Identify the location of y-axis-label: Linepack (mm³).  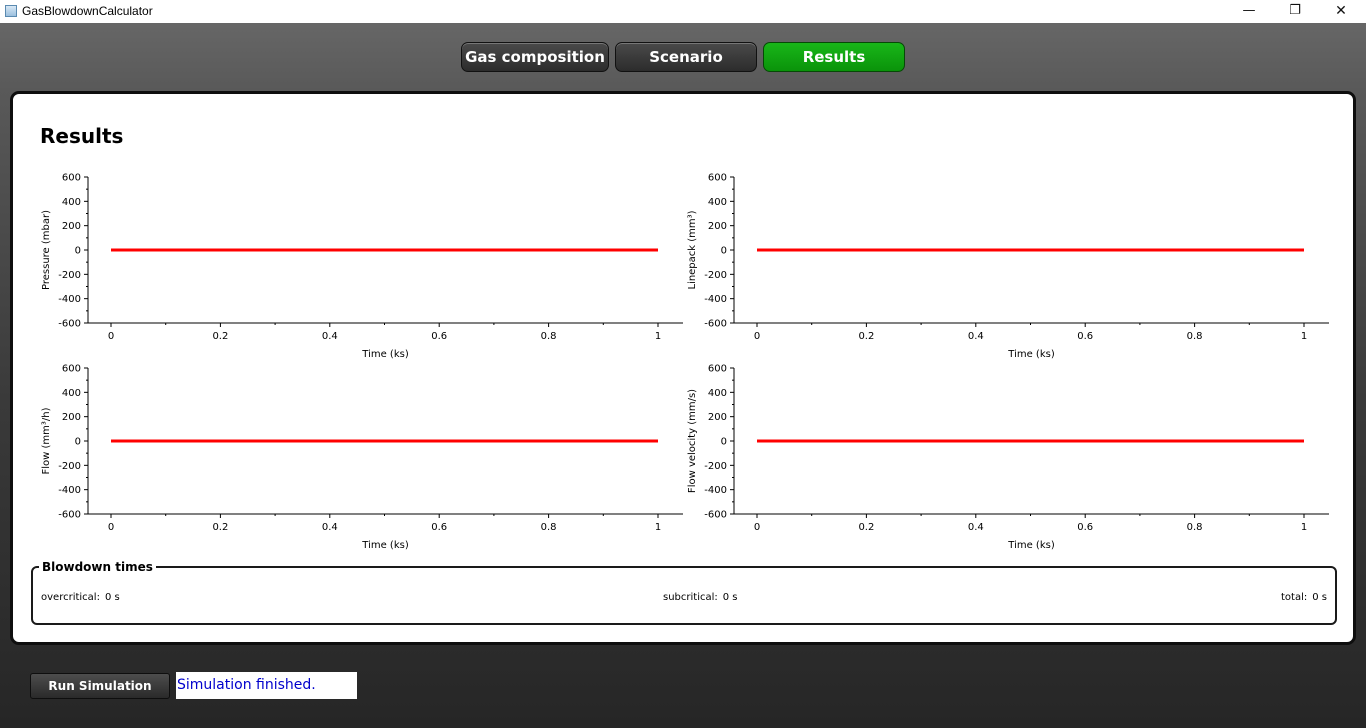
(692, 249).